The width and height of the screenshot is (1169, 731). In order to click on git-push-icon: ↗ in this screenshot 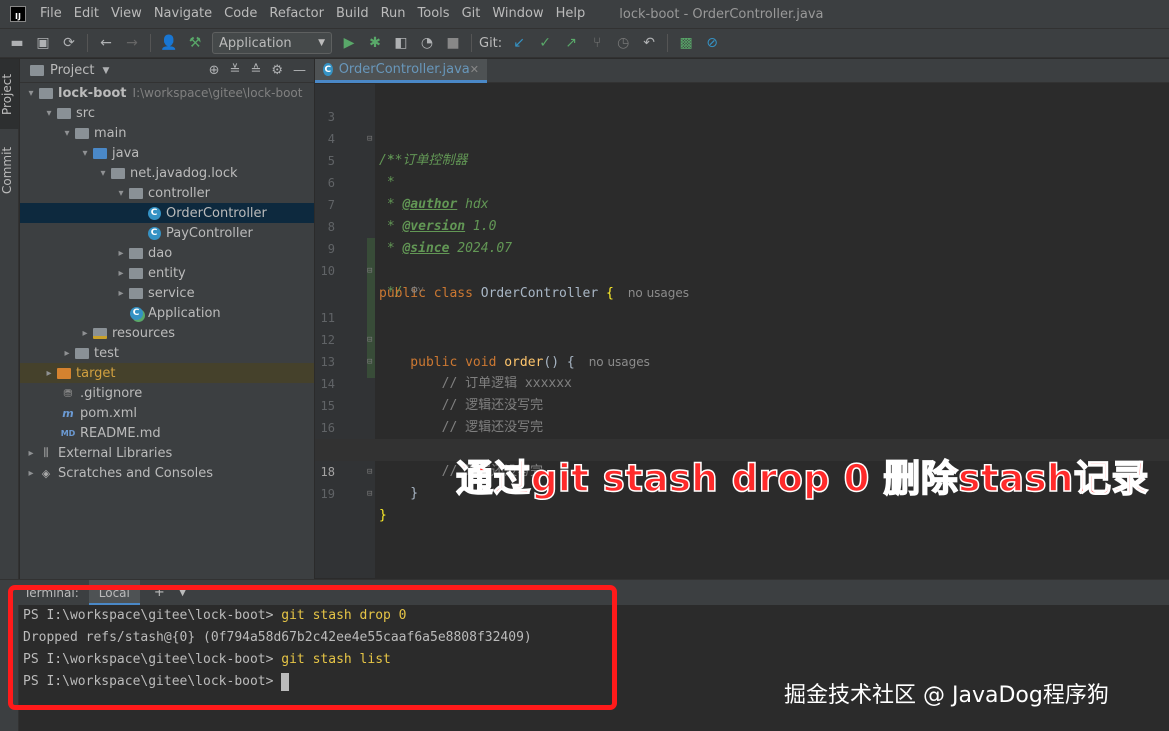, I will do `click(571, 43)`.